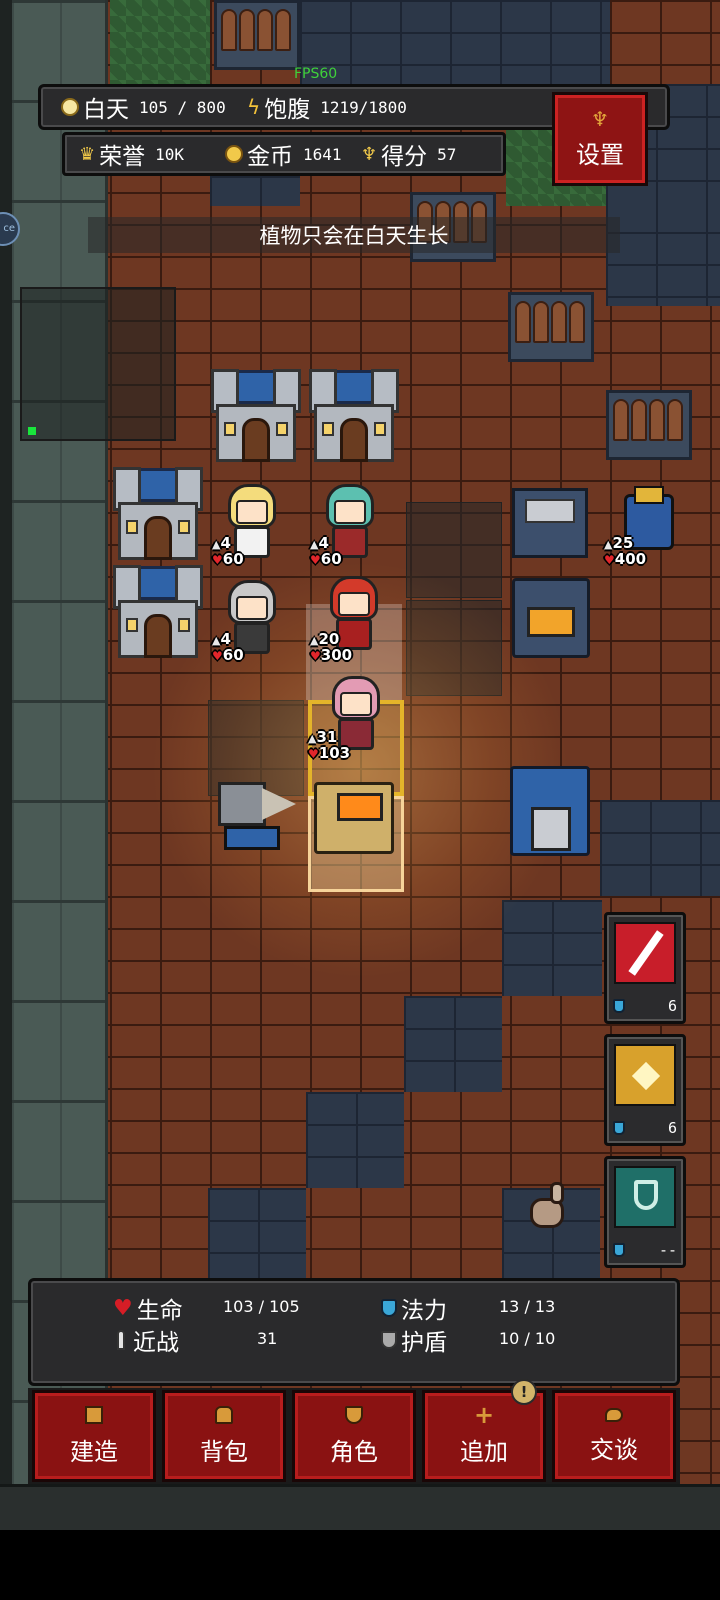  What do you see at coordinates (9, 228) in the screenshot?
I see `edge-badge-label: ce` at bounding box center [9, 228].